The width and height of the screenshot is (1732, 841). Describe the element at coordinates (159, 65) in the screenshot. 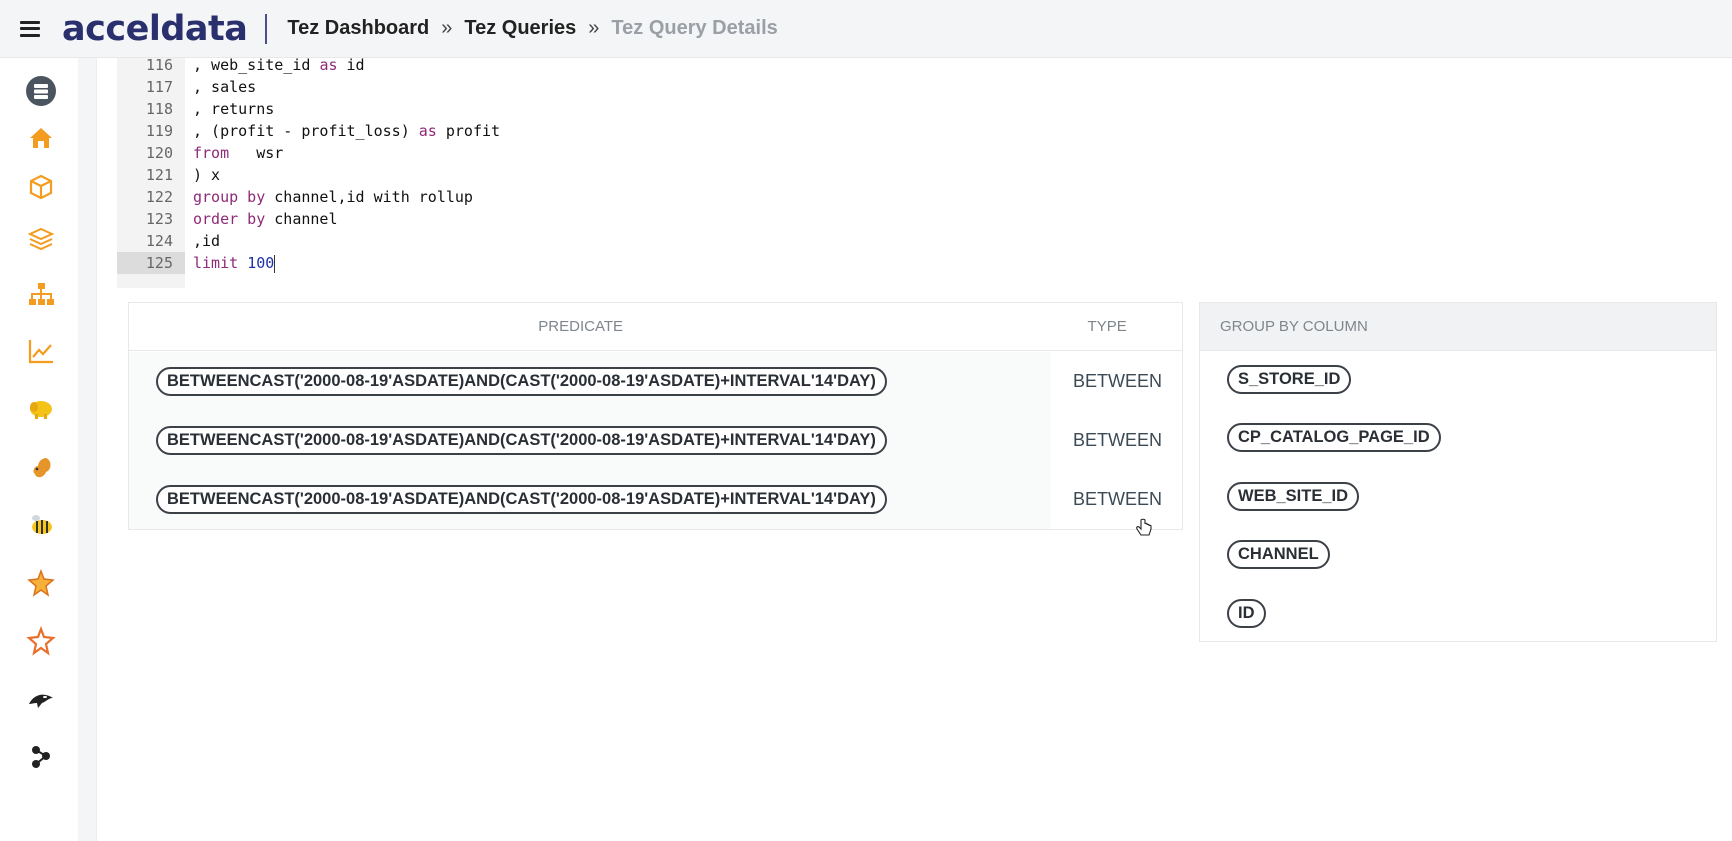

I see `line-number: 116` at that location.